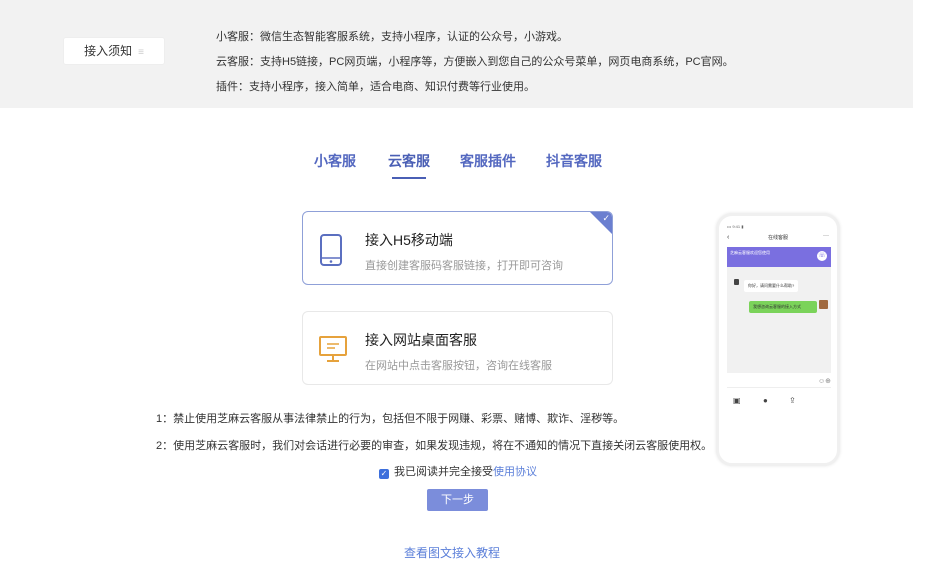  Describe the element at coordinates (735, 226) in the screenshot. I see `phone-status-bar: ••• 9:41 ▮` at that location.